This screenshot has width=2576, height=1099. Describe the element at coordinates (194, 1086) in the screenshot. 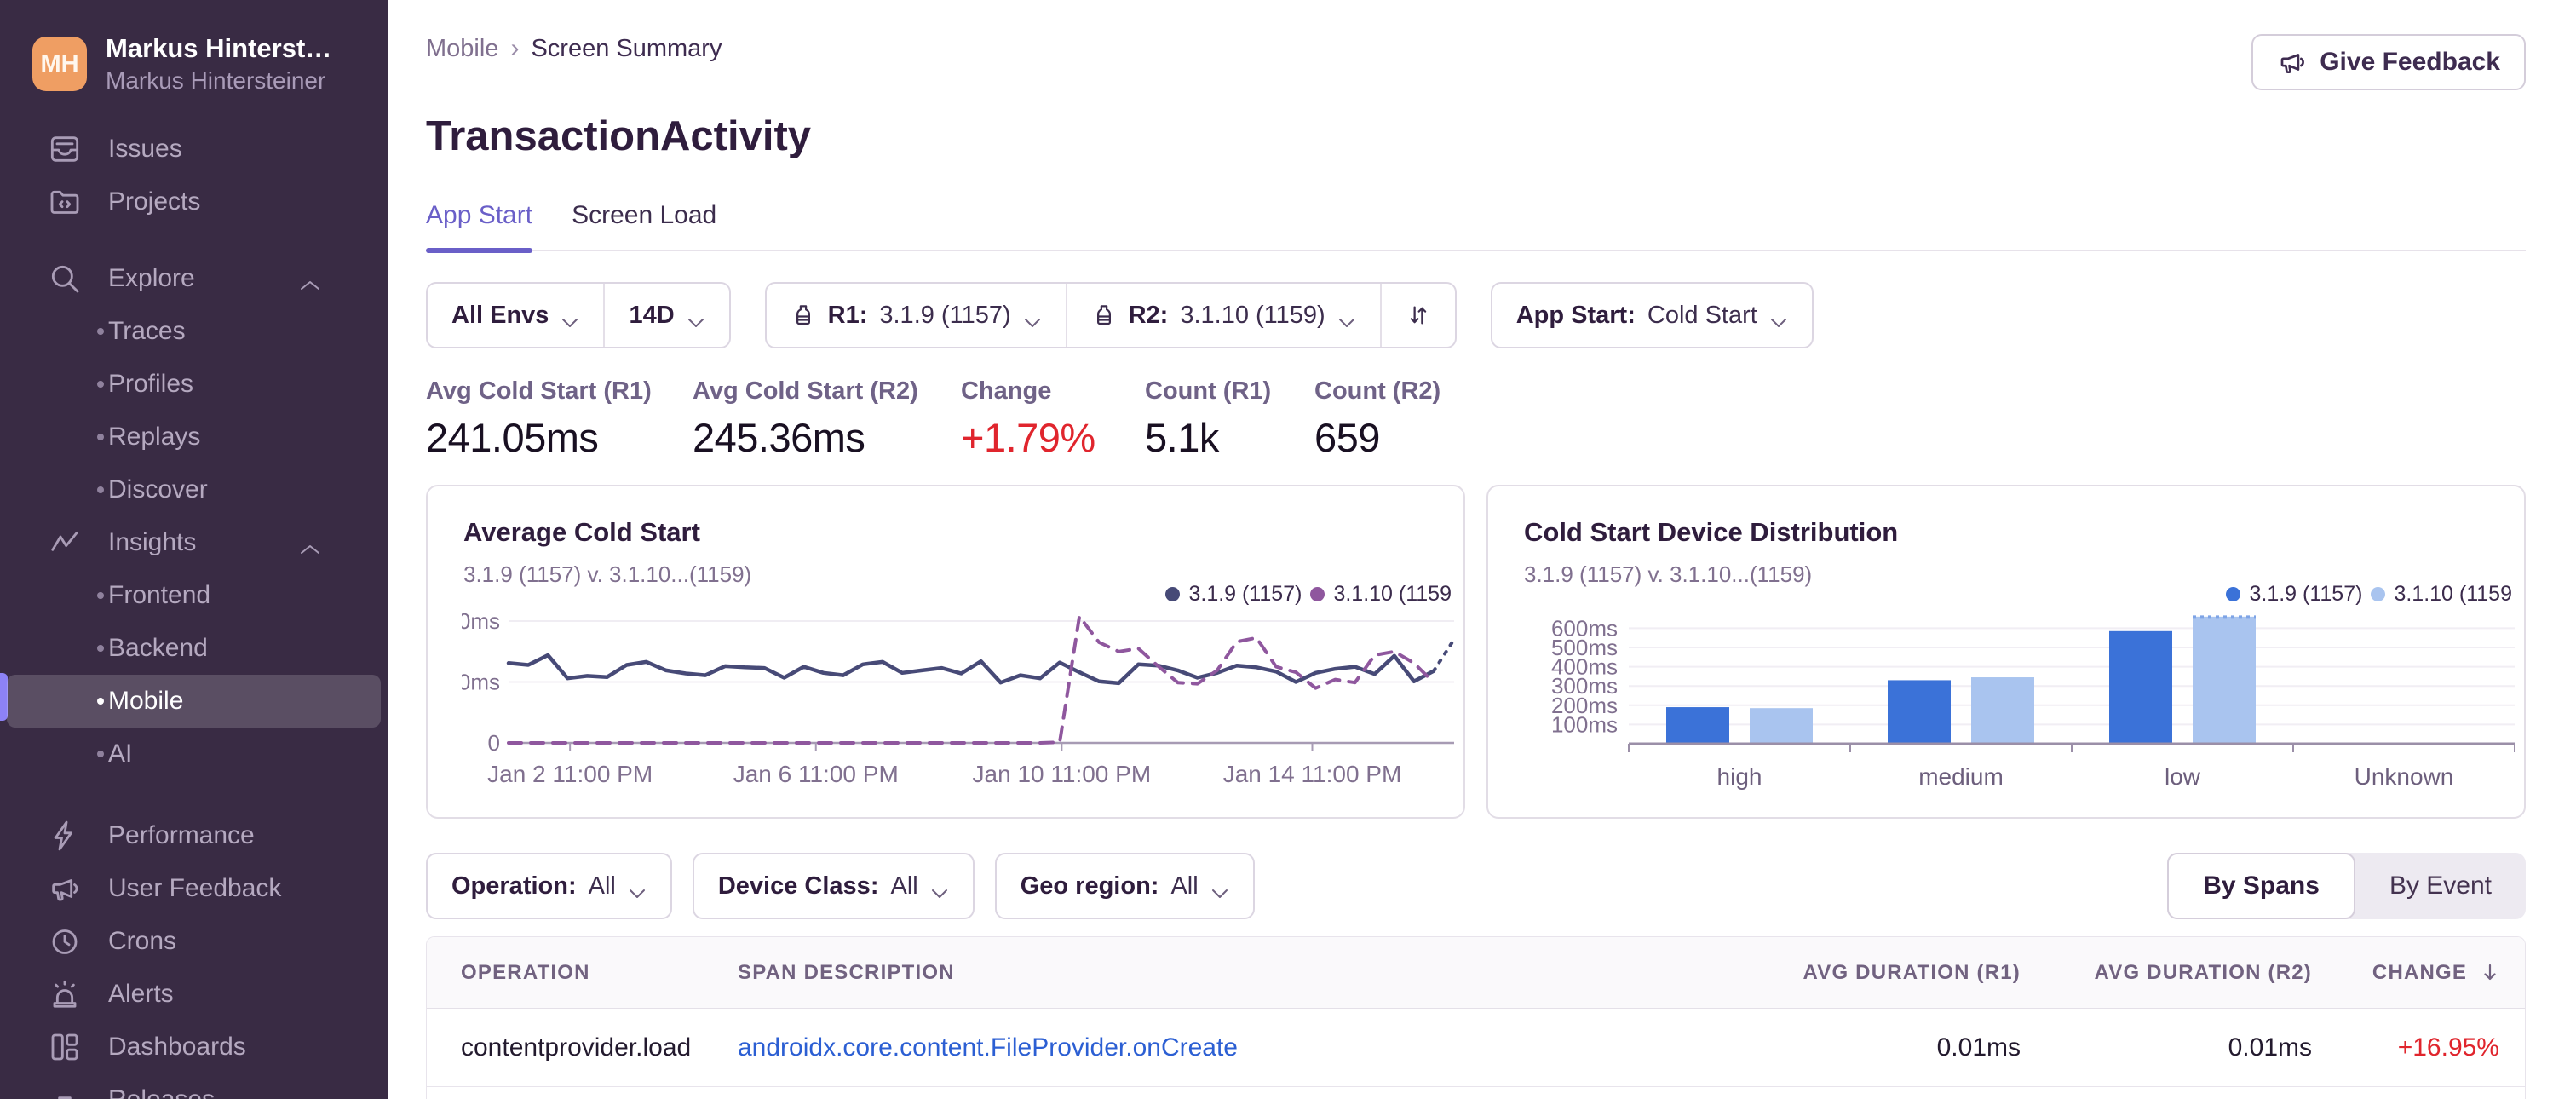

I see `sidebar-item-releases: Releases` at that location.